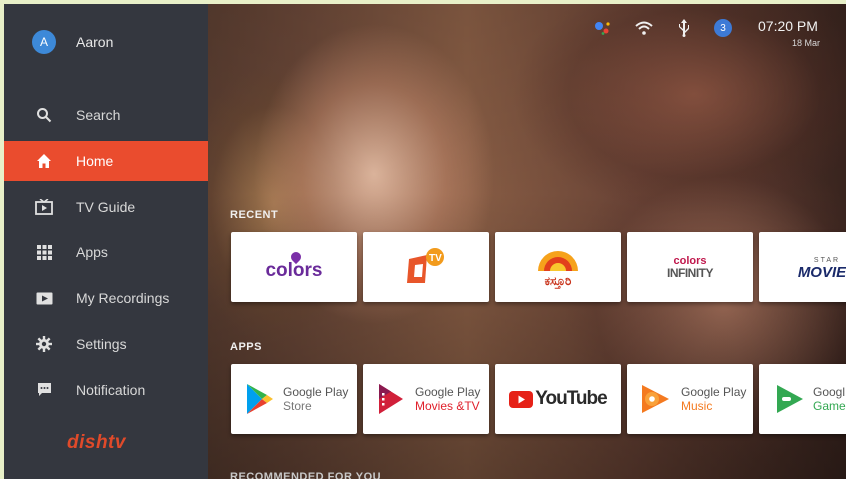 This screenshot has height=479, width=846. Describe the element at coordinates (306, 475) in the screenshot. I see `recommended-row-title: RECOMMENDED FOR YOU` at that location.